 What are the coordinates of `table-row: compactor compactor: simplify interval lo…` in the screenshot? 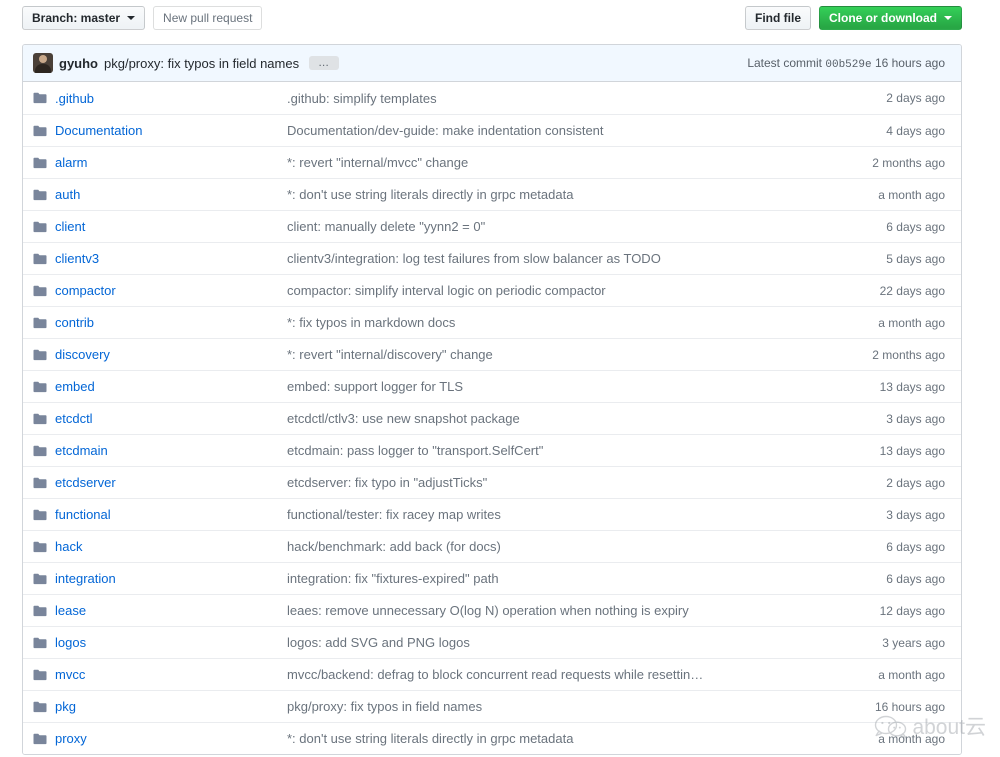 It's located at (492, 290).